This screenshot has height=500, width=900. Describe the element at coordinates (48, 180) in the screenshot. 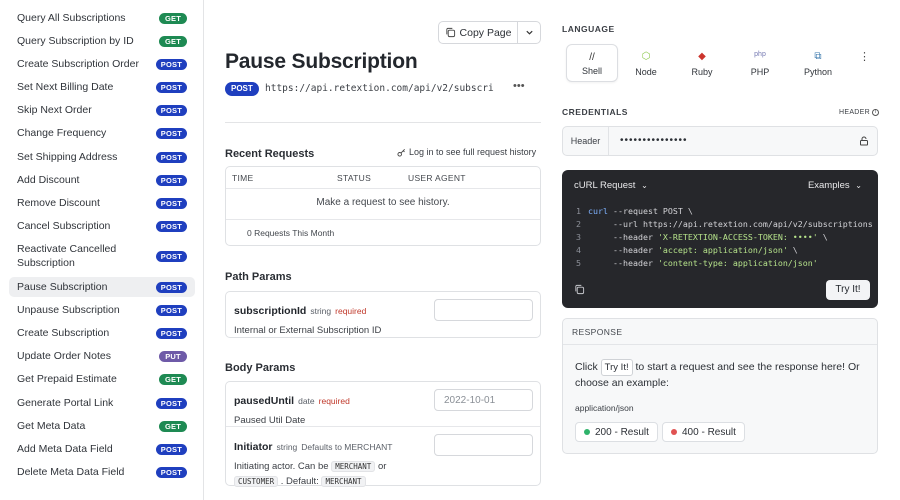

I see `sidebar-item-label: Add Discount` at that location.